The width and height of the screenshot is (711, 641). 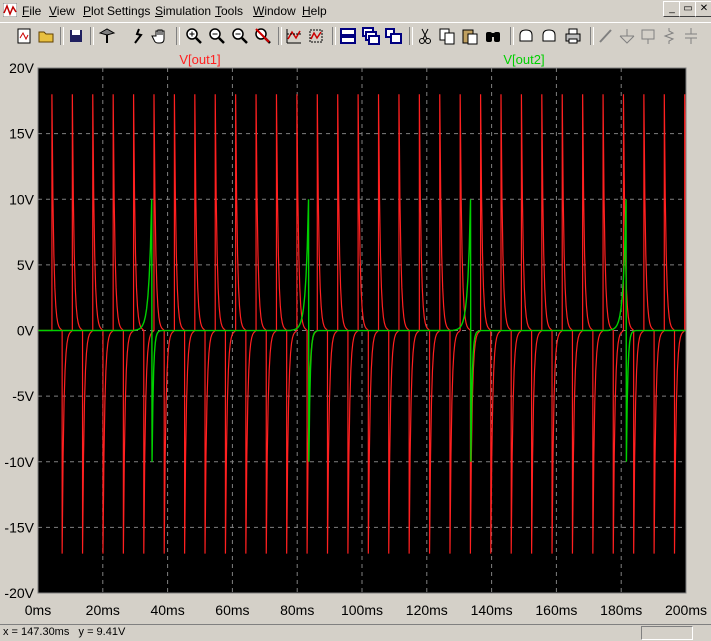 I want to click on y-tick-label: 10V, so click(x=22, y=199).